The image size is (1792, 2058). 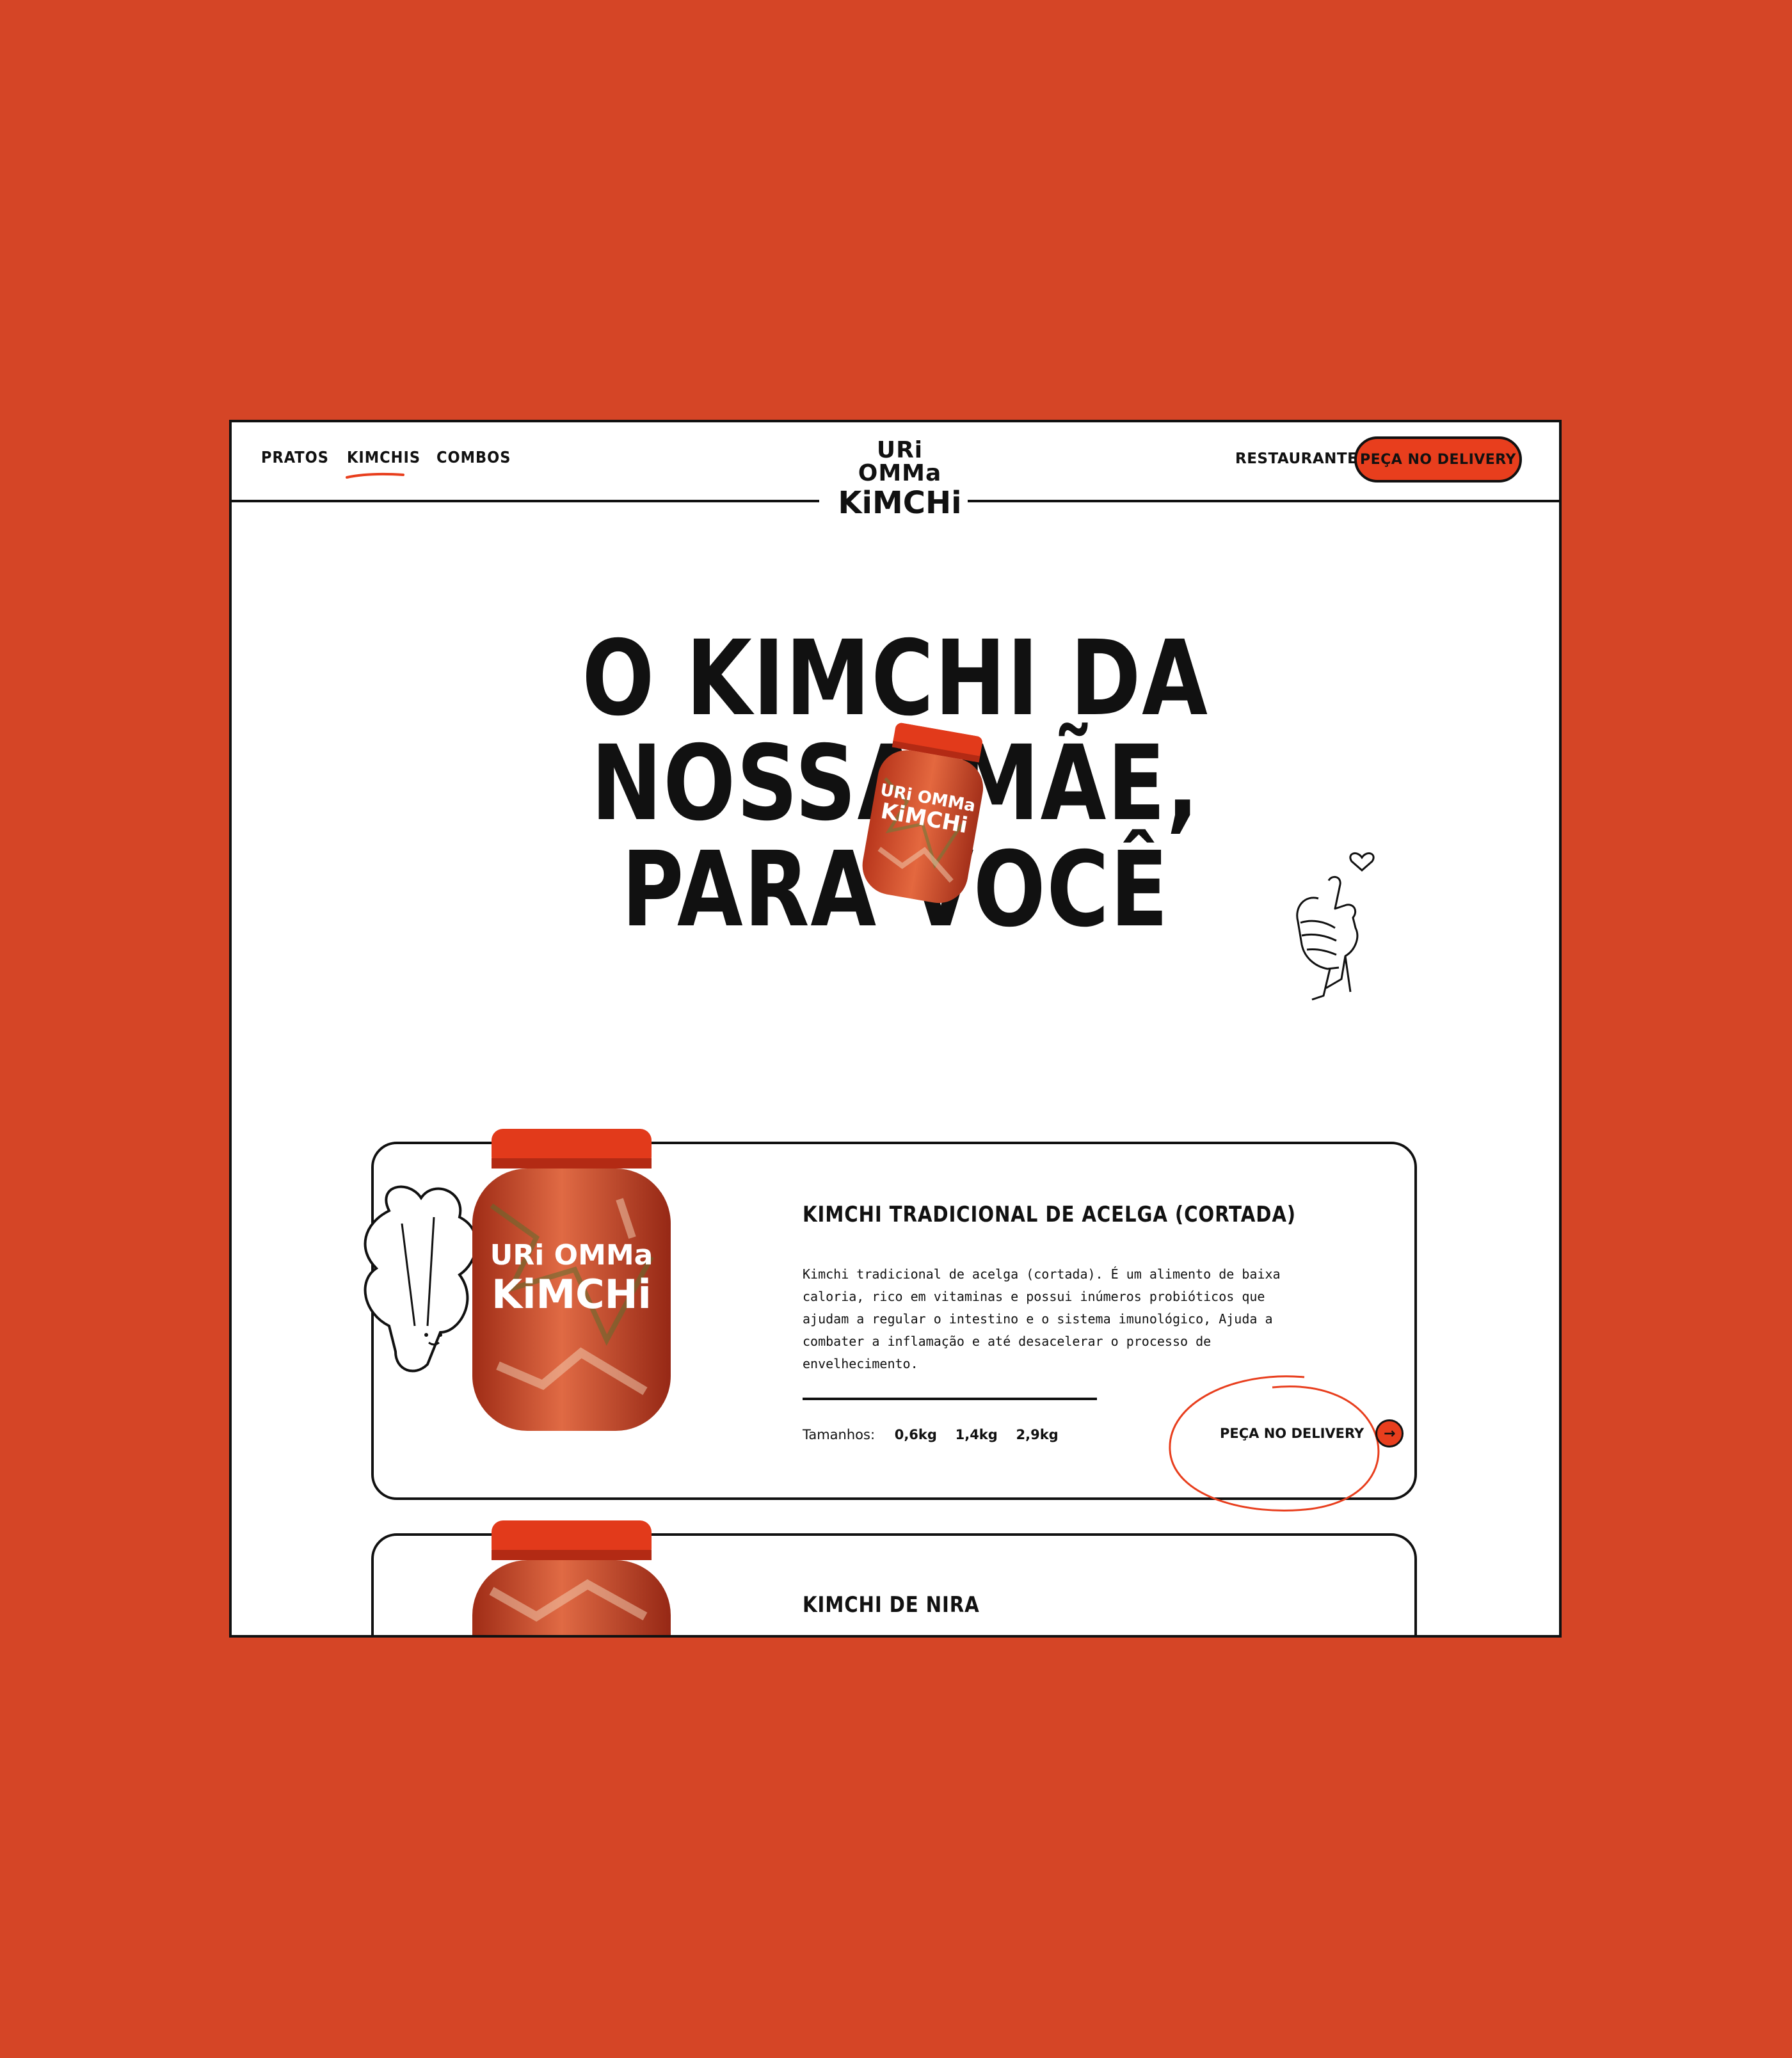 What do you see at coordinates (1050, 1214) in the screenshot?
I see `product-title: KIMCHI TRADICIONAL DE ACELGA (CORTADA)` at bounding box center [1050, 1214].